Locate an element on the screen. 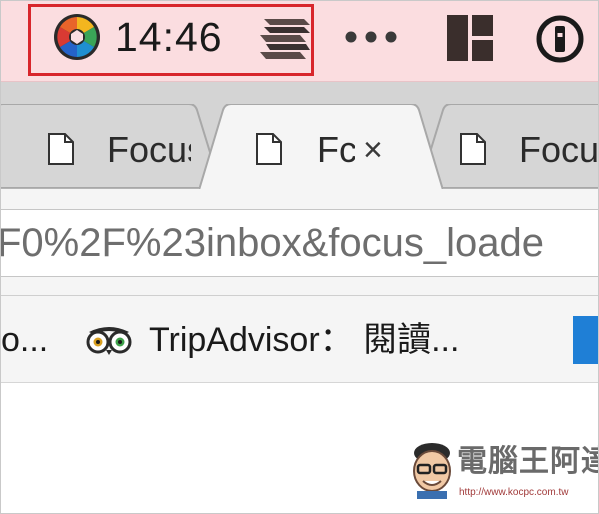  menubar-clock: 14:46 is located at coordinates (169, 37).